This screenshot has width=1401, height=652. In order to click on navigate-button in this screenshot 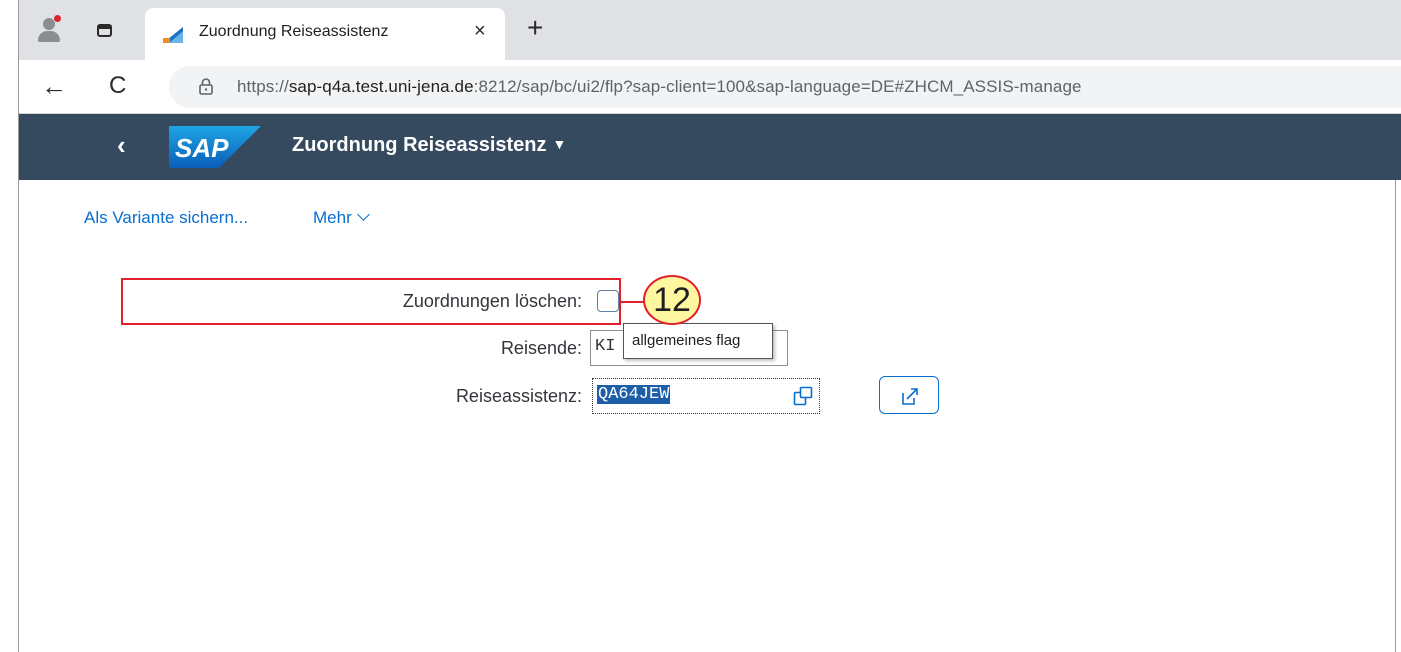, I will do `click(909, 395)`.